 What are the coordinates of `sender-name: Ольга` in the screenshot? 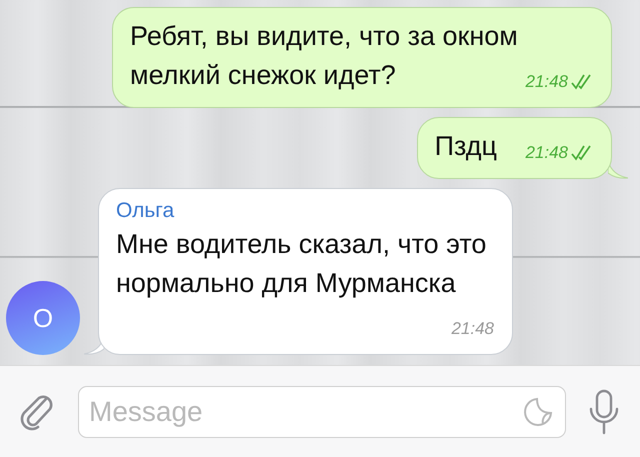 It's located at (146, 211).